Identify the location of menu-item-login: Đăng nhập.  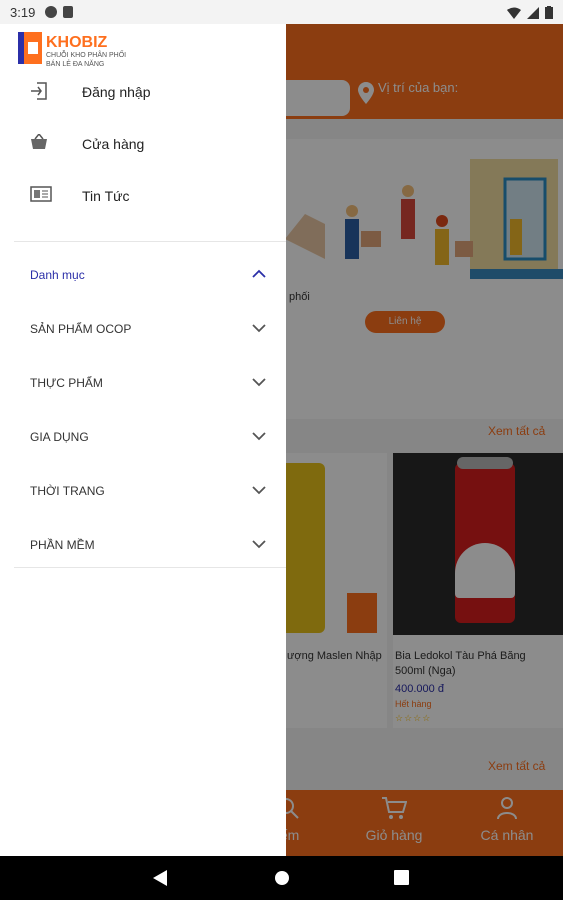
(143, 94).